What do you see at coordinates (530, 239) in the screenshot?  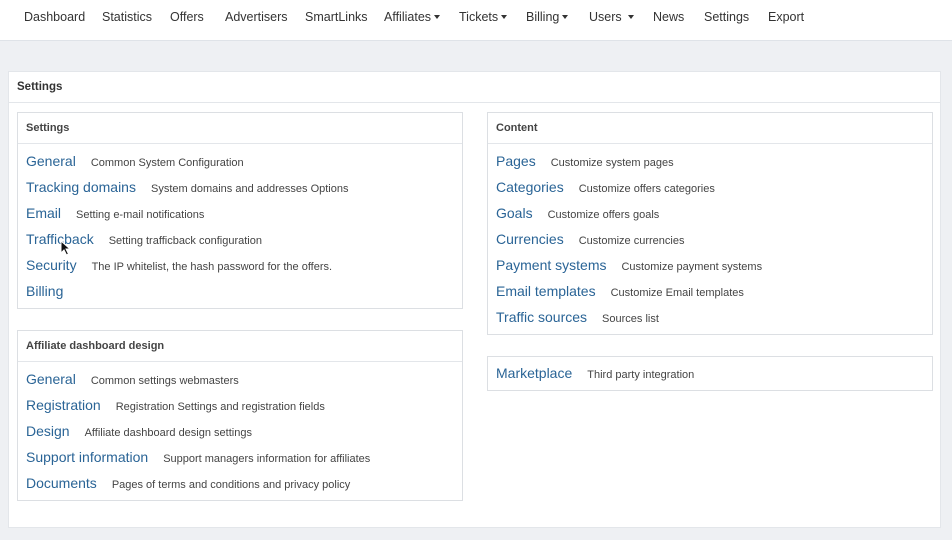 I see `currencies-link: Currencies` at bounding box center [530, 239].